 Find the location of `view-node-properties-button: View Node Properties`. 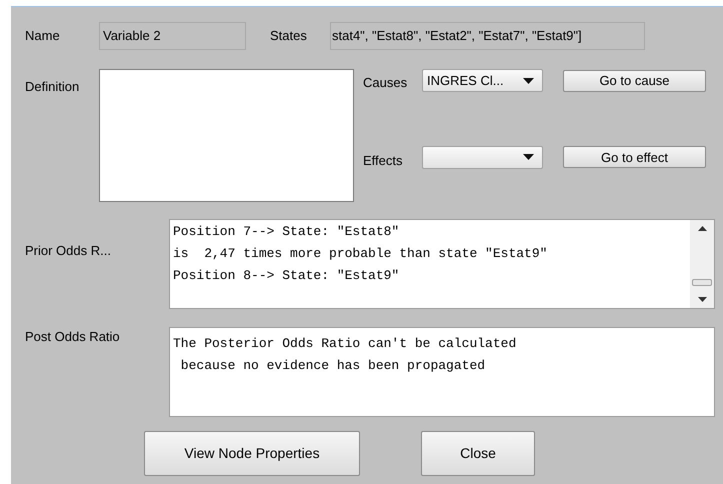

view-node-properties-button: View Node Properties is located at coordinates (252, 453).